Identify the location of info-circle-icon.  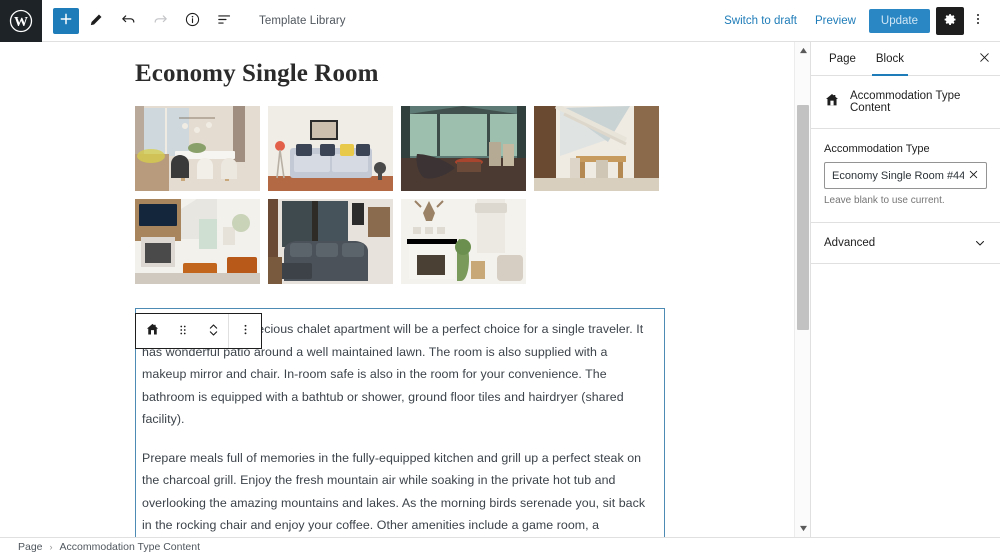
(192, 21).